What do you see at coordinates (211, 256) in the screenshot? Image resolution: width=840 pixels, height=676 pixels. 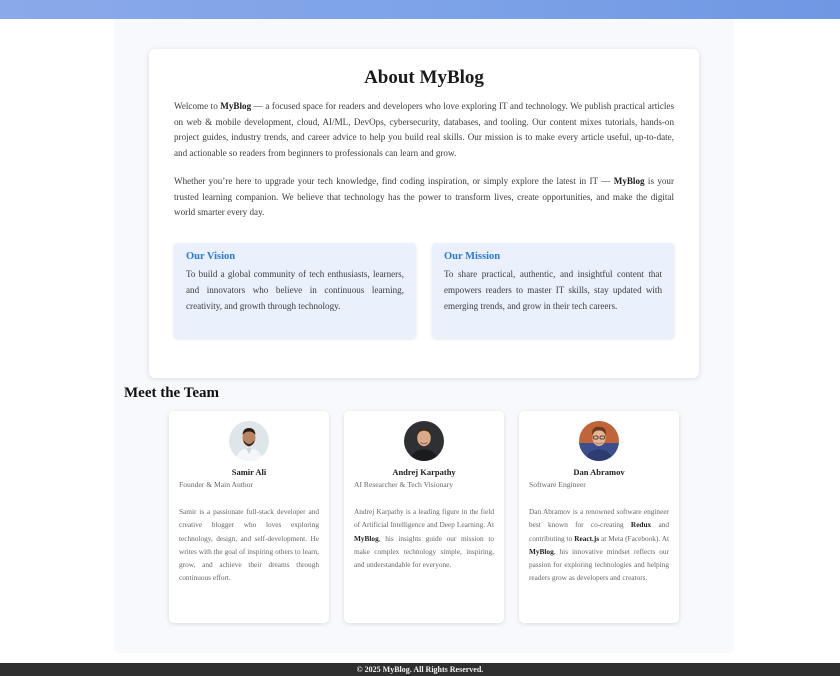 I see `vision-title: Our Vision` at bounding box center [211, 256].